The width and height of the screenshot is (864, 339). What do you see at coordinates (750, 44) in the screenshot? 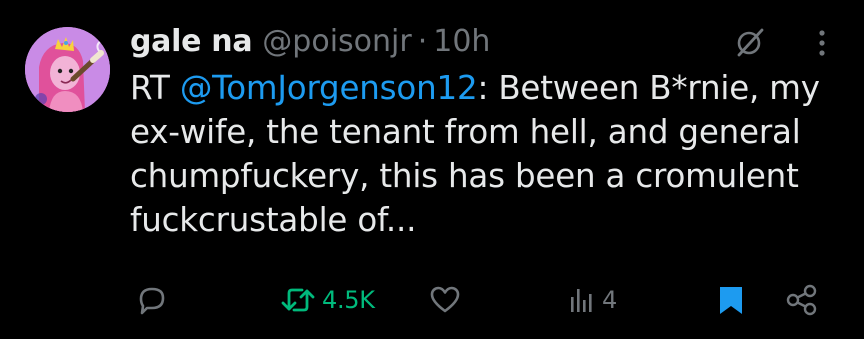
I see `grok-icon` at bounding box center [750, 44].